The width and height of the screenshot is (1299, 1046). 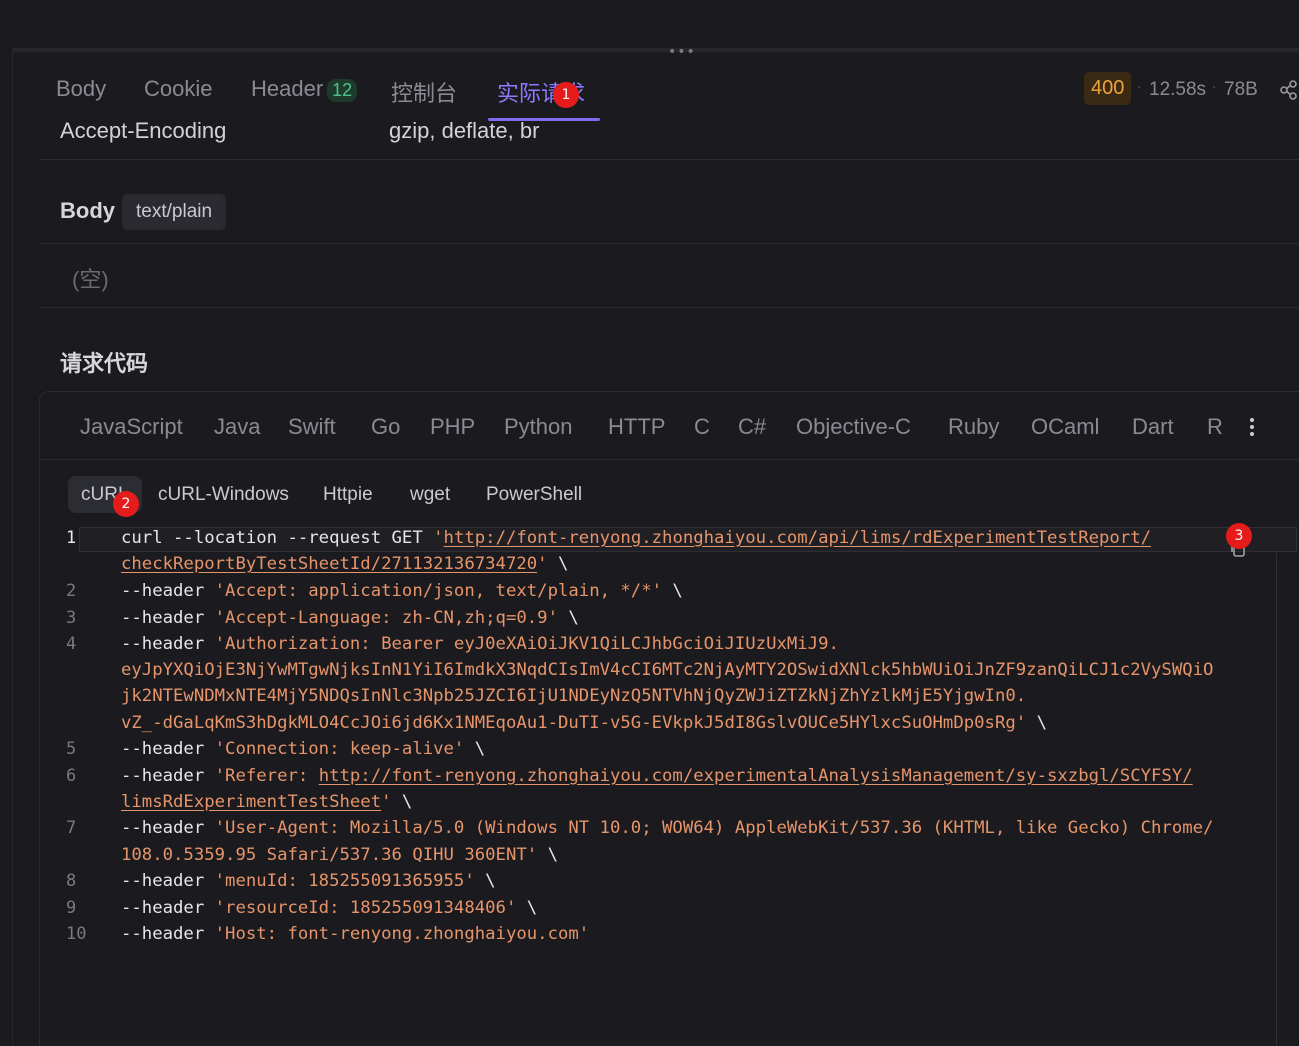 I want to click on code-token: curl --location --request GET, so click(x=277, y=538).